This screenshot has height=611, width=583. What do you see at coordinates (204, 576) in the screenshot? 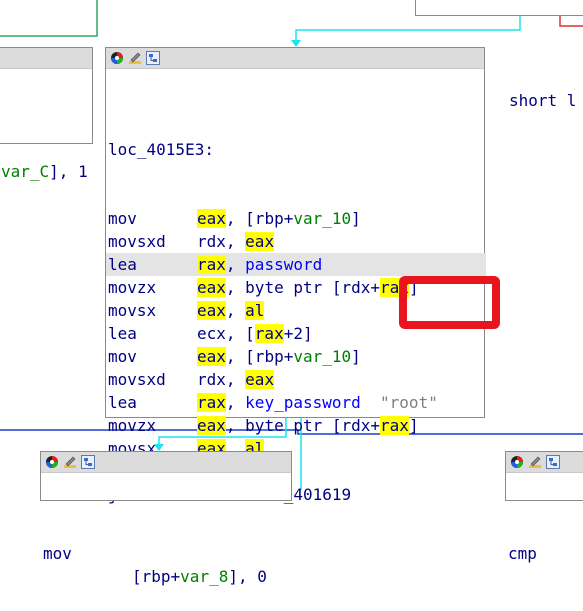
I see `operand-var: var_8` at bounding box center [204, 576].